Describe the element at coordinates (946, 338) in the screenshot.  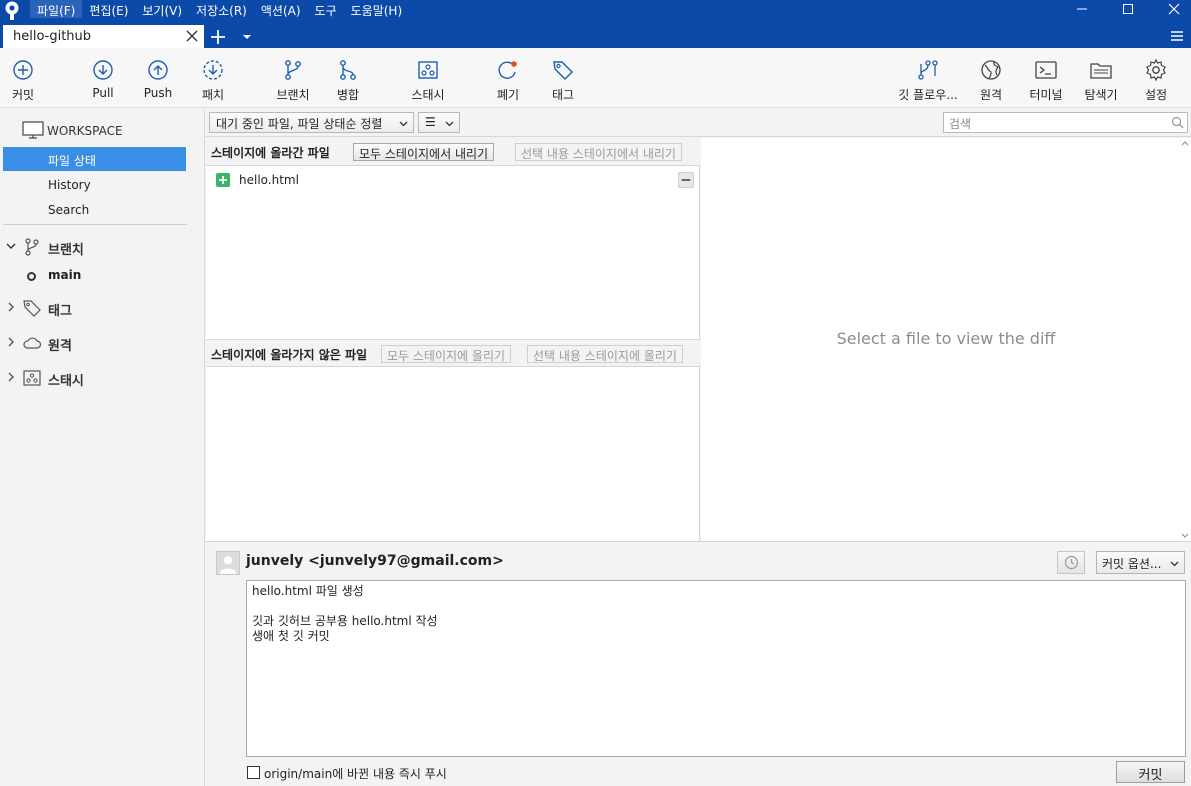
I see `diff-placeholder: Select a file to view the diff` at that location.